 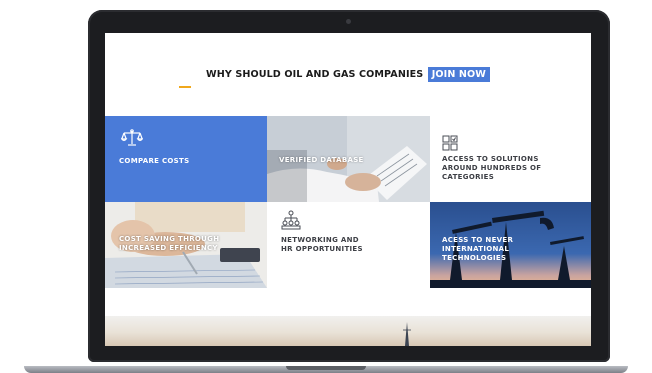 What do you see at coordinates (407, 334) in the screenshot?
I see `oil-derrick-photo` at bounding box center [407, 334].